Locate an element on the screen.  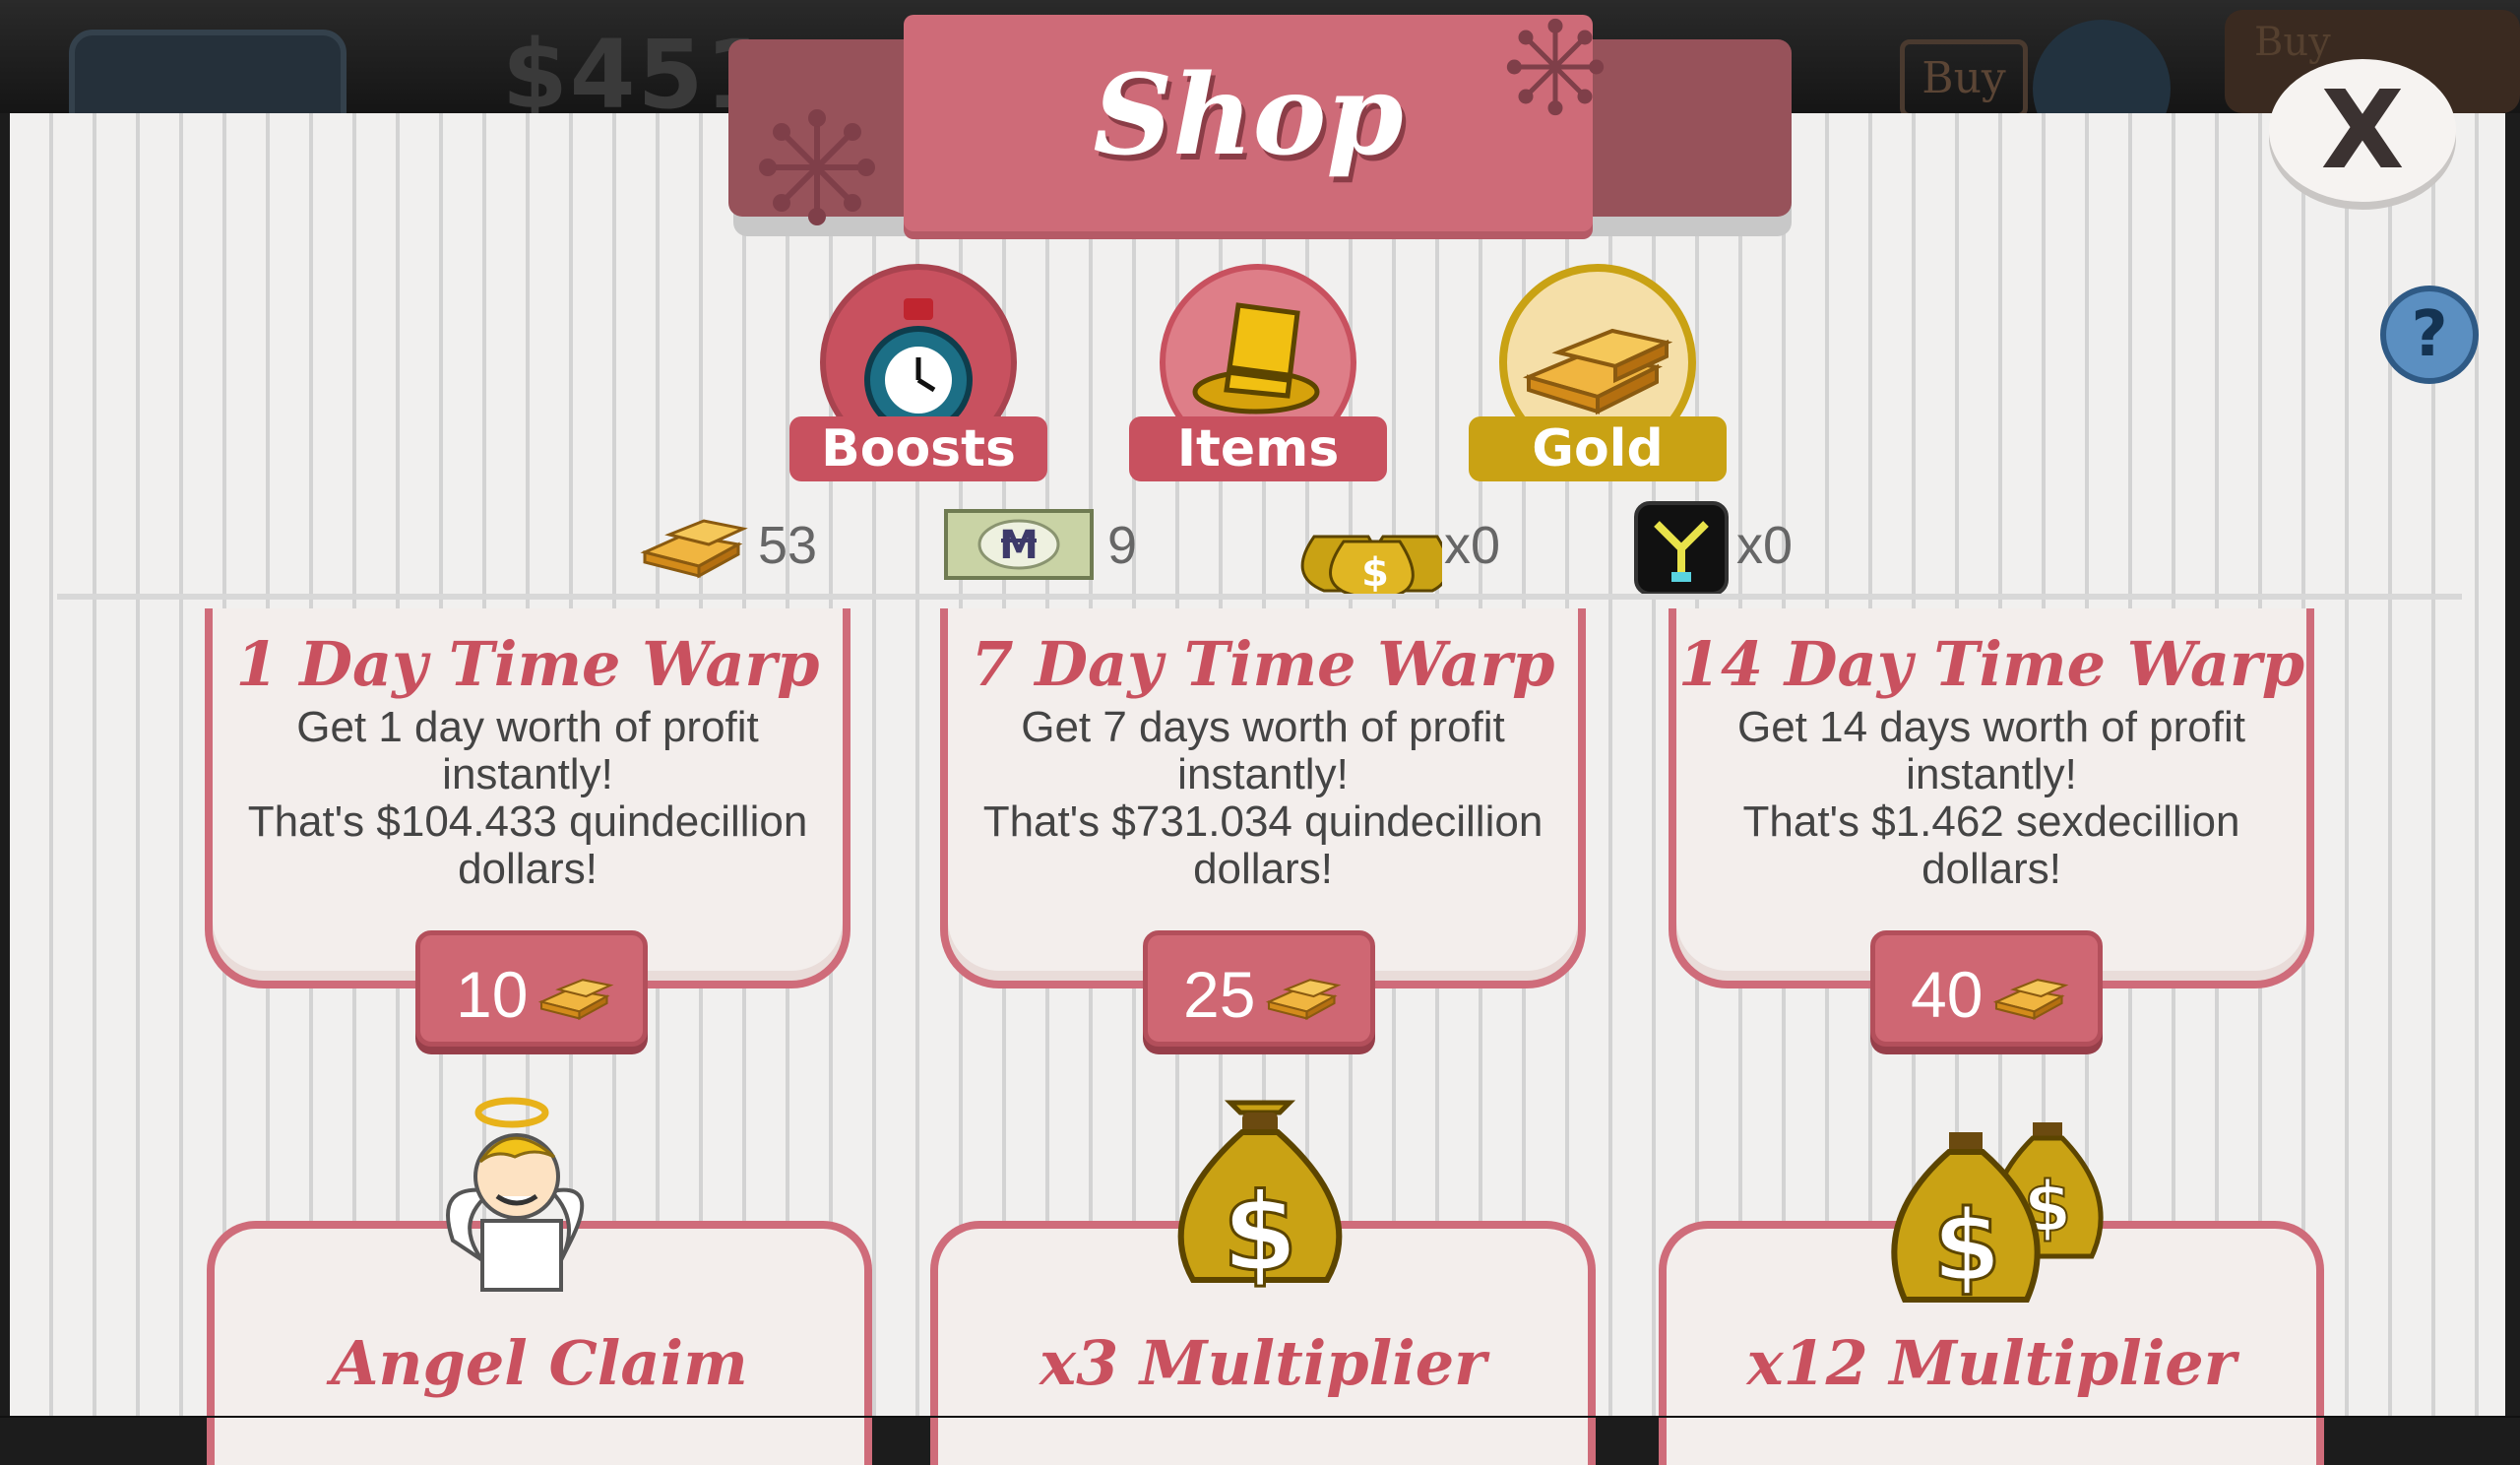
tab-boosts: Boosts is located at coordinates (918, 373).